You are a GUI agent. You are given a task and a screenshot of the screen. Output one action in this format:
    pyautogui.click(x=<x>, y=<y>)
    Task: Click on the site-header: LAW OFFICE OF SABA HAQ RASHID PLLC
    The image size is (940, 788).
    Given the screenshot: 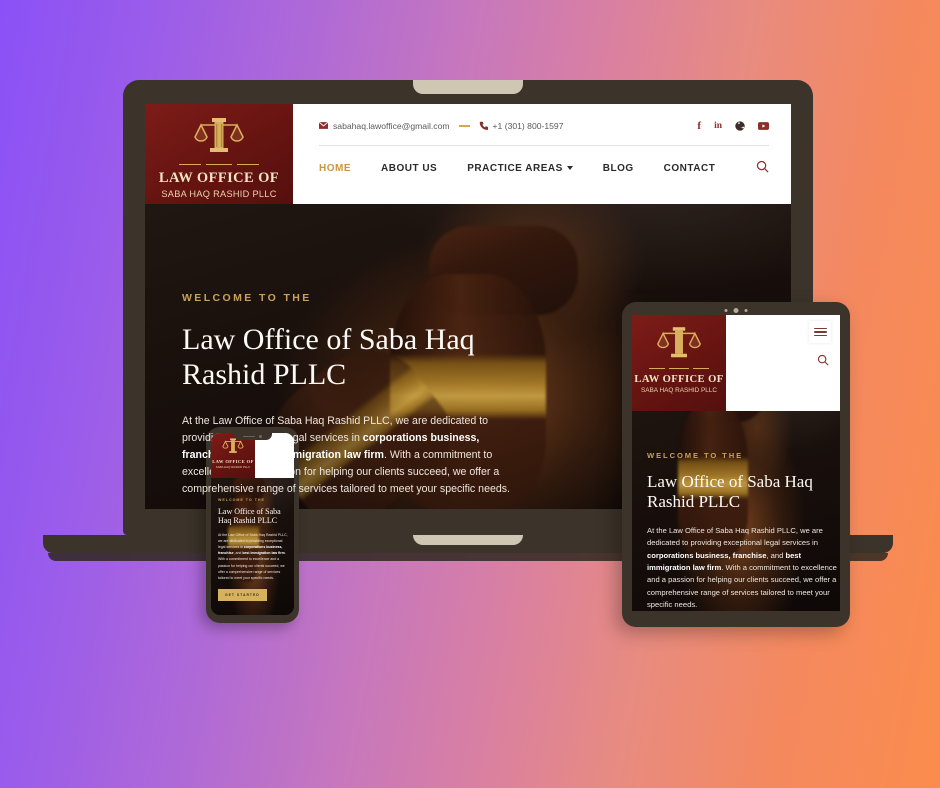 What is the action you would take?
    pyautogui.click(x=736, y=363)
    